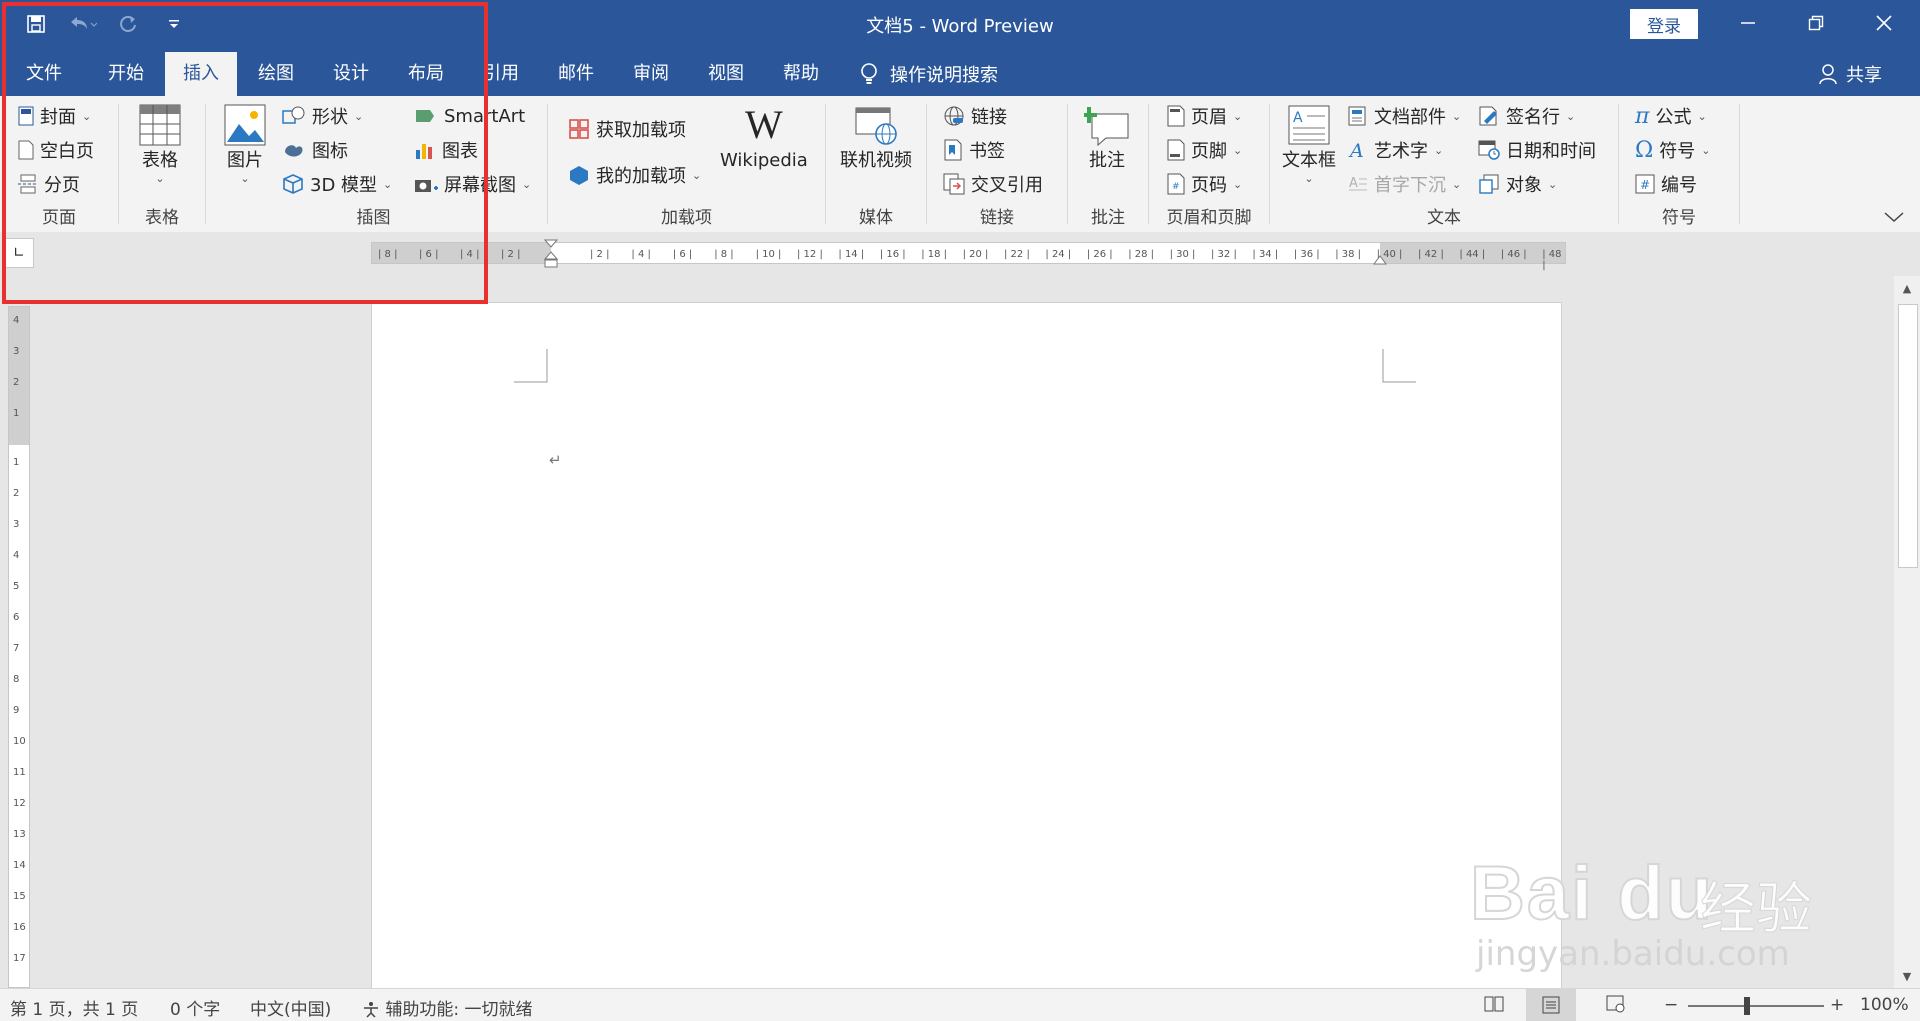 This screenshot has width=1920, height=1021. I want to click on vertical-ruler-tick-label: 5, so click(16, 586).